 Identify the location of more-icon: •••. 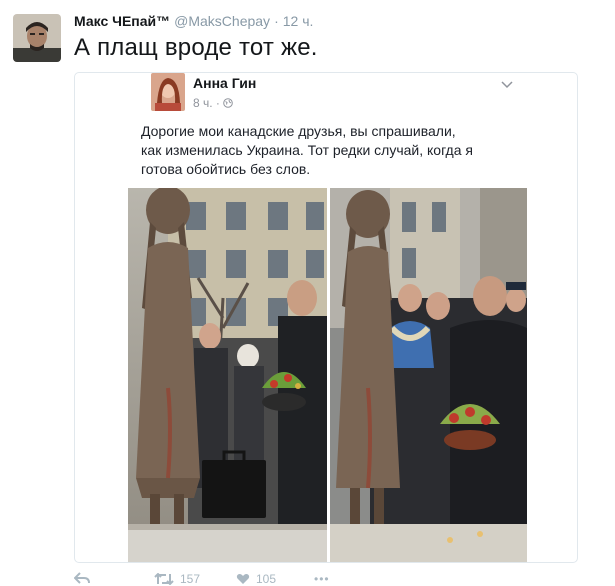
(322, 579).